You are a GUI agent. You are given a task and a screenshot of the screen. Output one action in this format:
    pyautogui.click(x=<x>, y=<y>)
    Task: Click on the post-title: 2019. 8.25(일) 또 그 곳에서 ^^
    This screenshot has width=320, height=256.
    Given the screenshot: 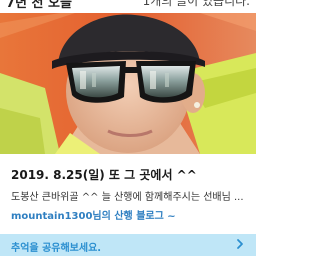 What is the action you would take?
    pyautogui.click(x=104, y=175)
    